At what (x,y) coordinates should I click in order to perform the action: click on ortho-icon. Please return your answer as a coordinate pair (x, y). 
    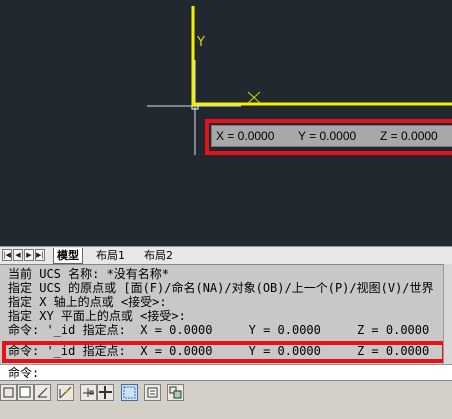
    Looking at the image, I should click on (42, 392).